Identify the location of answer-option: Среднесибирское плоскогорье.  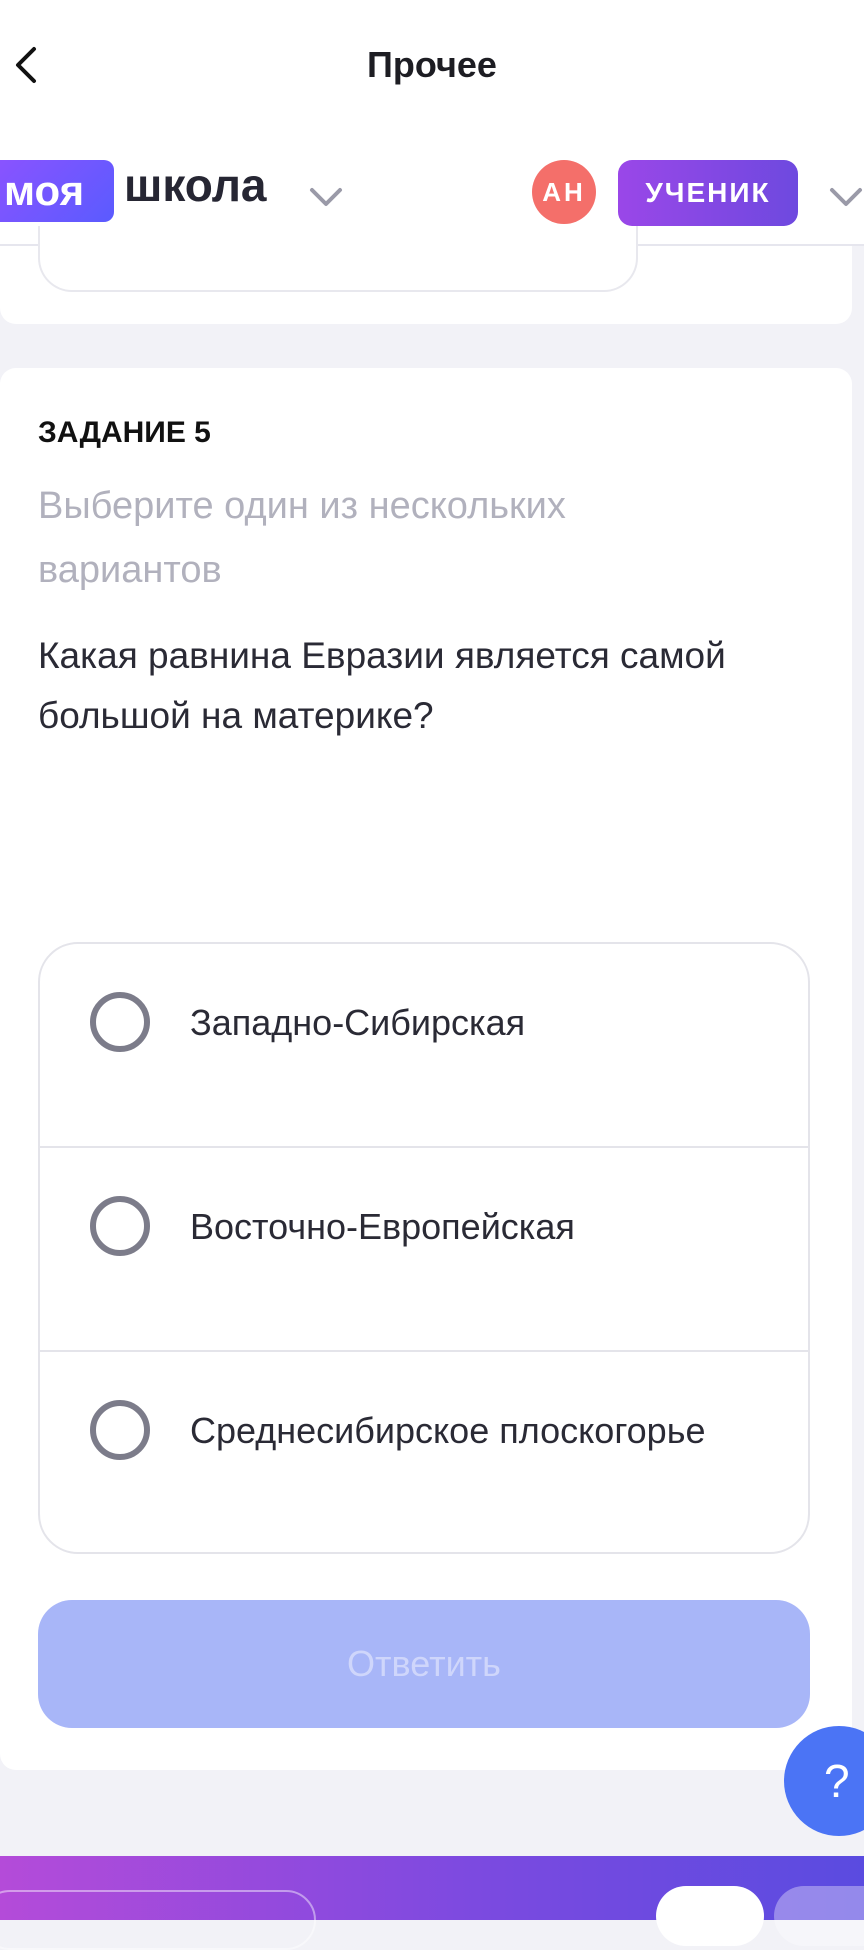
(424, 1452).